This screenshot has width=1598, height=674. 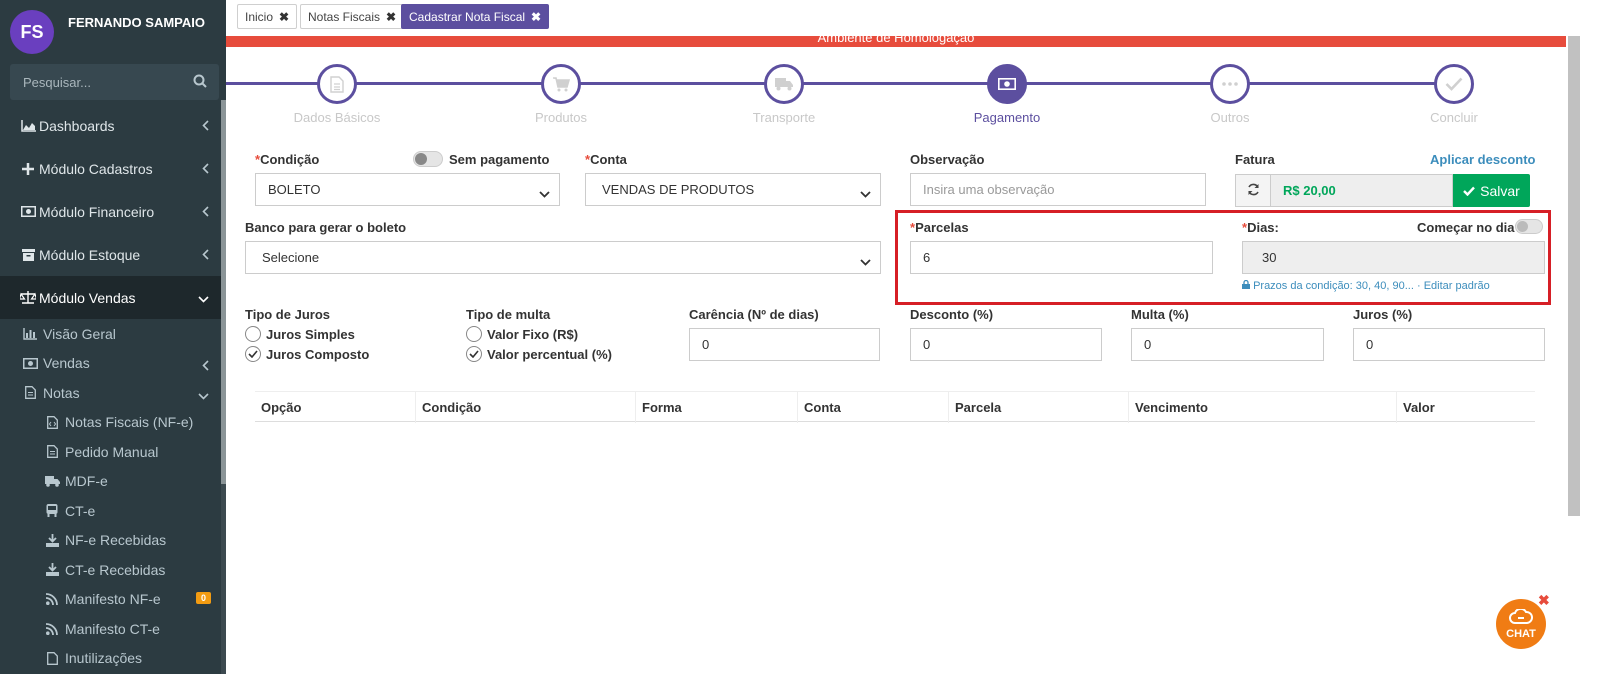 I want to click on refresh-button, so click(x=1253, y=190).